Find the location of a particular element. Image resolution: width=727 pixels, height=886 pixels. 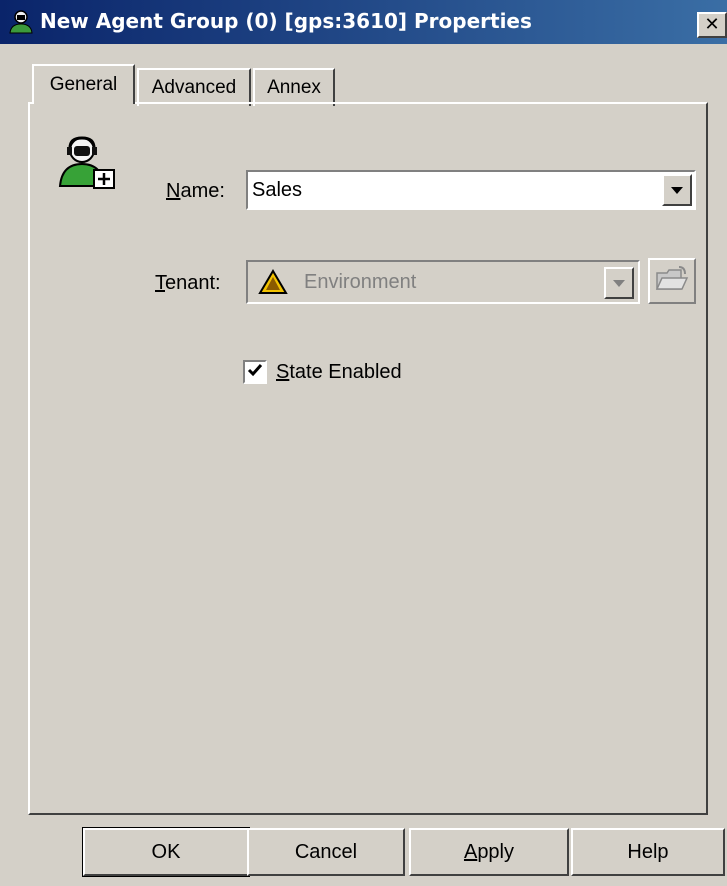

name-input is located at coordinates (452, 190).